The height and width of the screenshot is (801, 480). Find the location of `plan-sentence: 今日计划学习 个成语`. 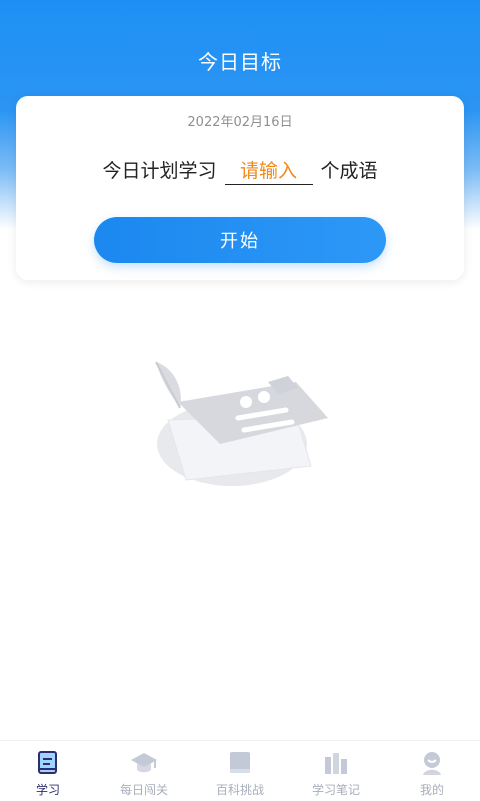

plan-sentence: 今日计划学习 个成语 is located at coordinates (240, 170).